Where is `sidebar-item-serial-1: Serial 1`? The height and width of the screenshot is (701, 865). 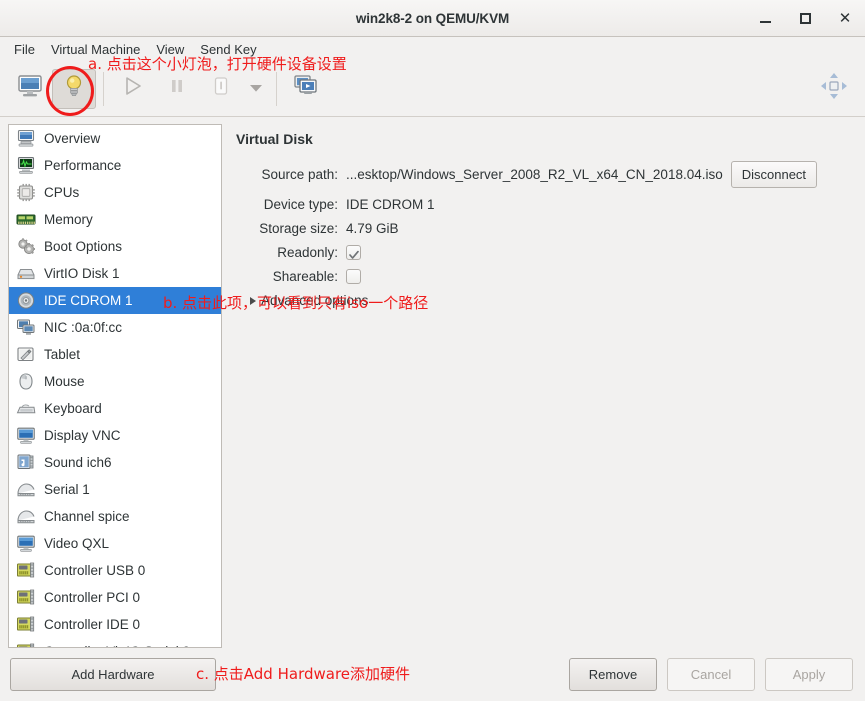 sidebar-item-serial-1: Serial 1 is located at coordinates (115, 489).